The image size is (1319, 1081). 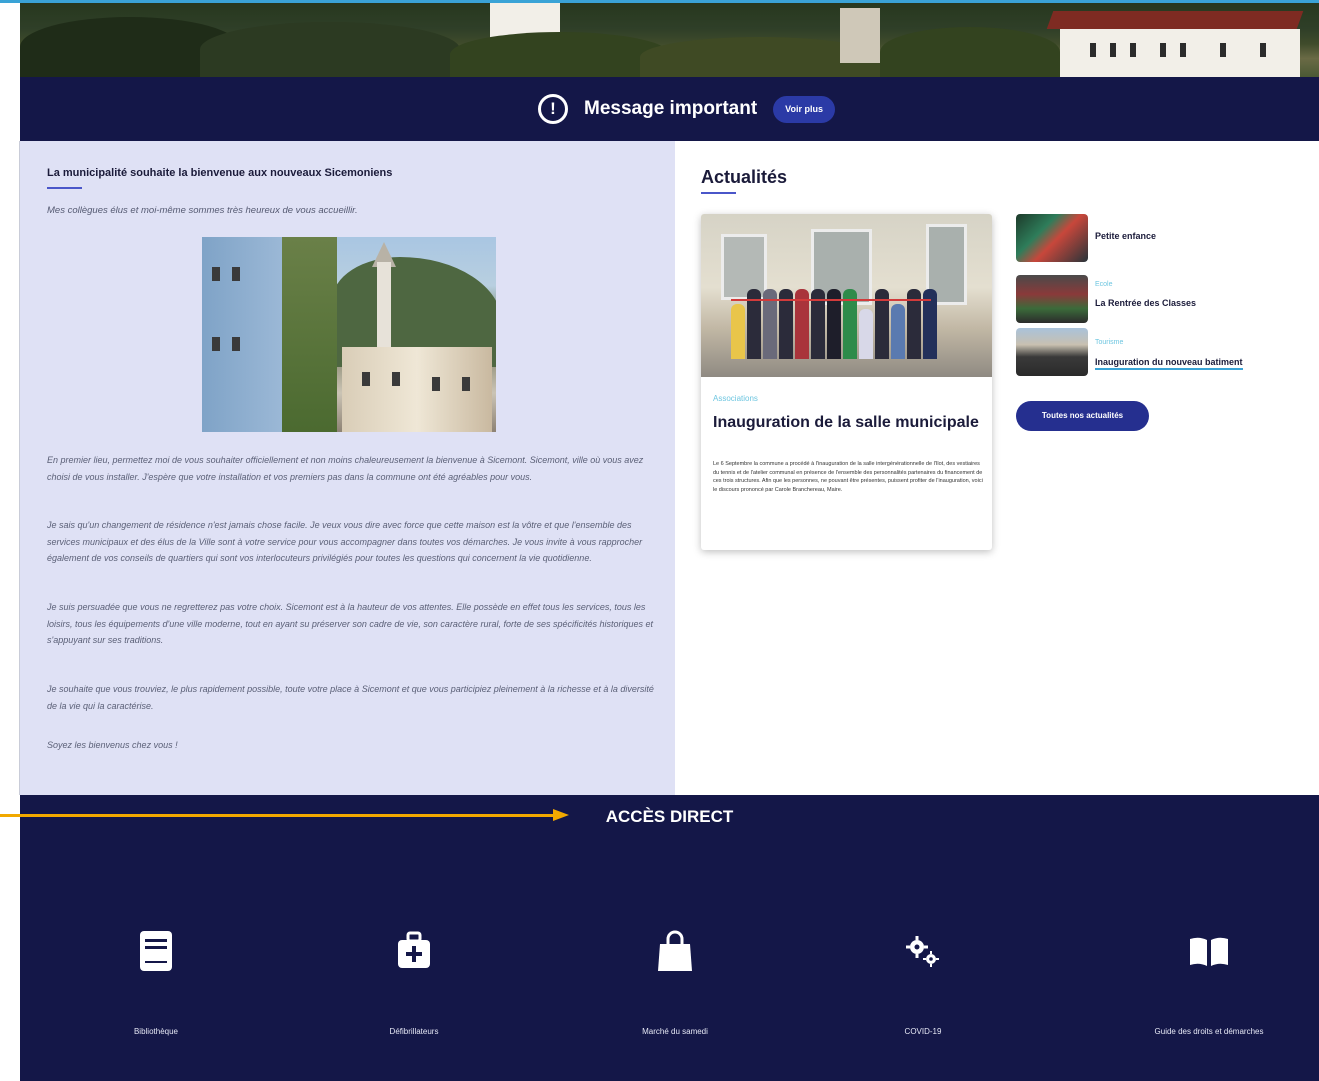 I want to click on welcome-paragraph: Soyez les bienvenus chez vous !, so click(x=112, y=745).